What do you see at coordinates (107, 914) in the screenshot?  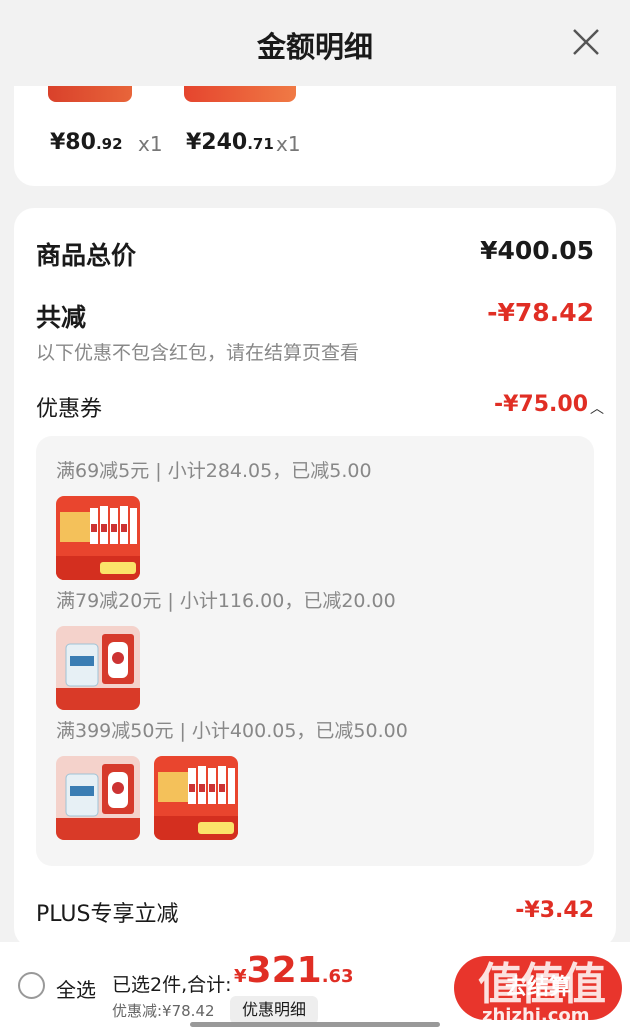 I see `plus-label: PLUS专享立减` at bounding box center [107, 914].